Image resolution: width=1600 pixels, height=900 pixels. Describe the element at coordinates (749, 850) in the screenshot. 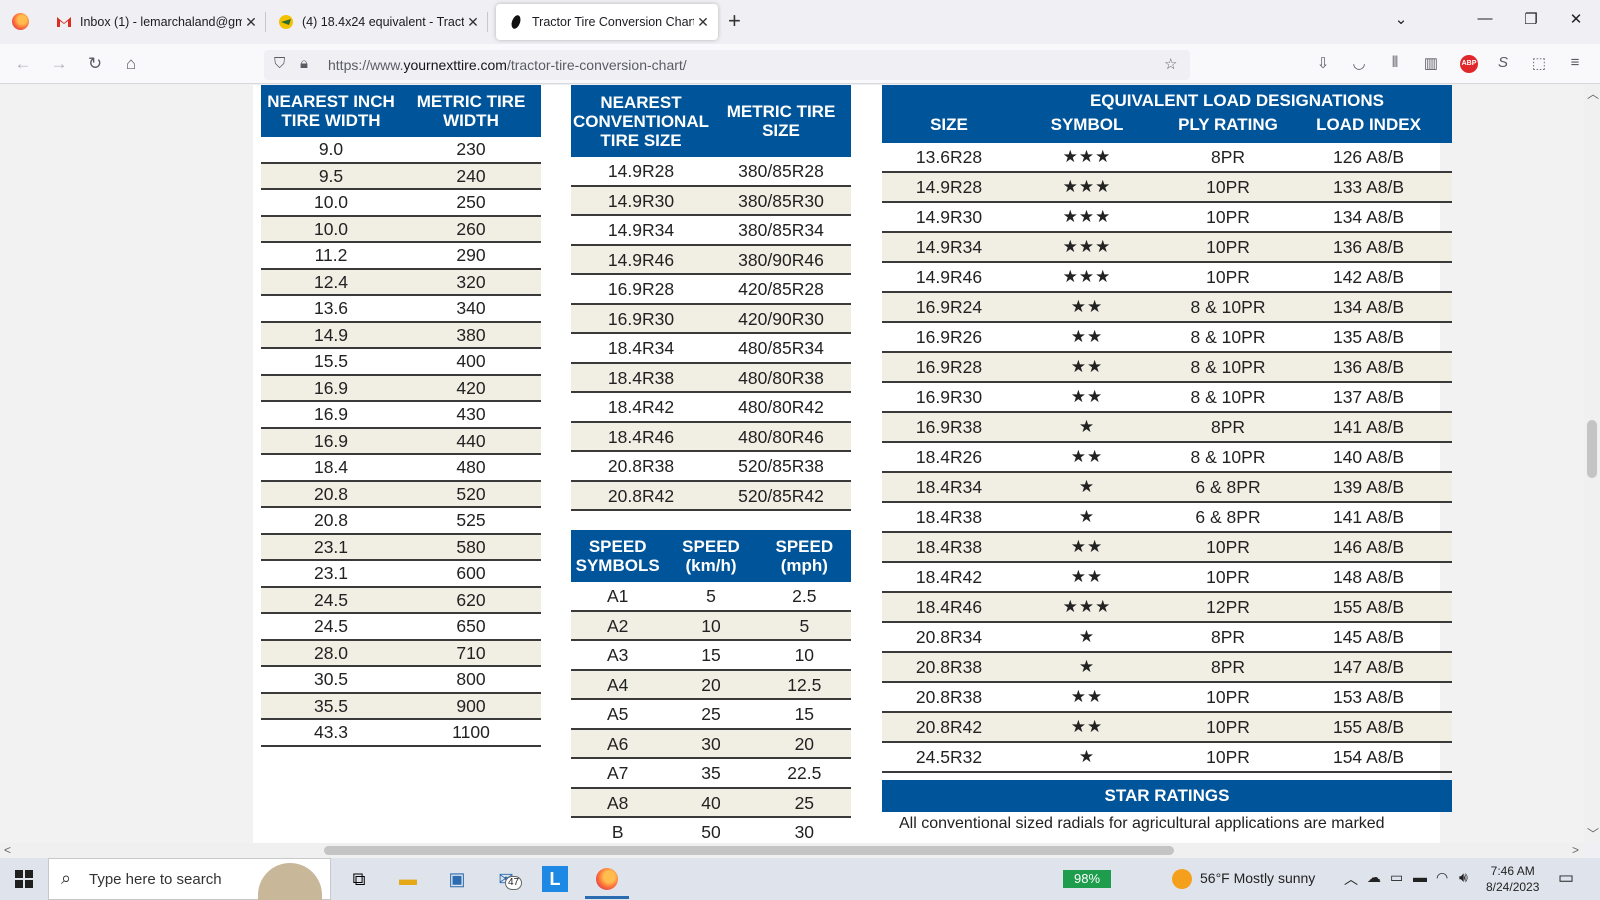

I see `horizontal-scroll-thumb` at that location.